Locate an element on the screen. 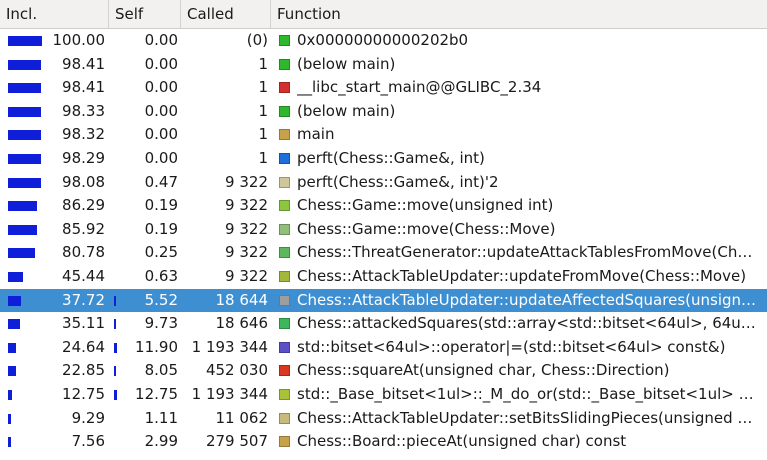  table-row: 98.41 0.00 1 (below main) is located at coordinates (383, 65).